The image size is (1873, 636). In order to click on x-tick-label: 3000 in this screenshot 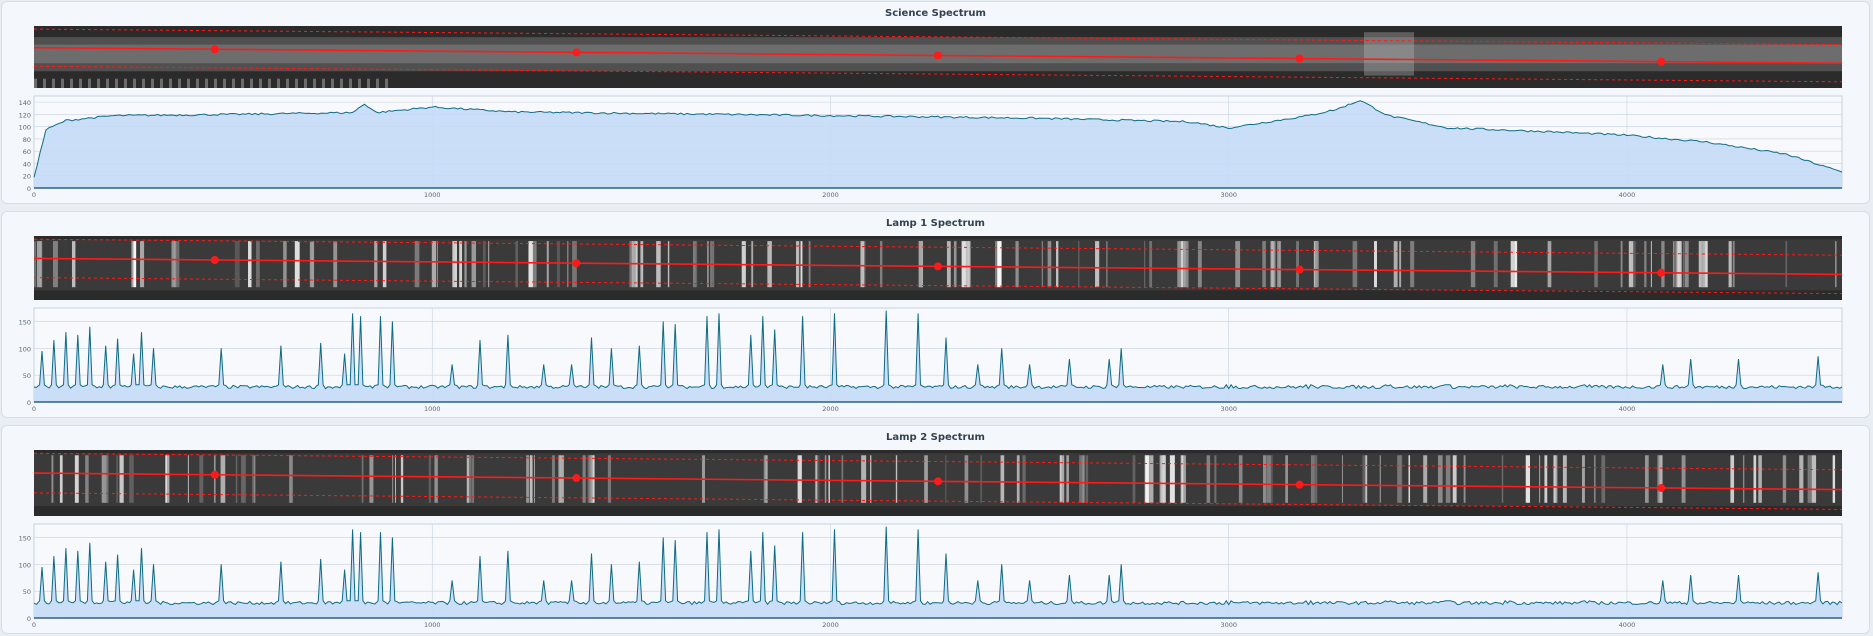, I will do `click(1228, 409)`.